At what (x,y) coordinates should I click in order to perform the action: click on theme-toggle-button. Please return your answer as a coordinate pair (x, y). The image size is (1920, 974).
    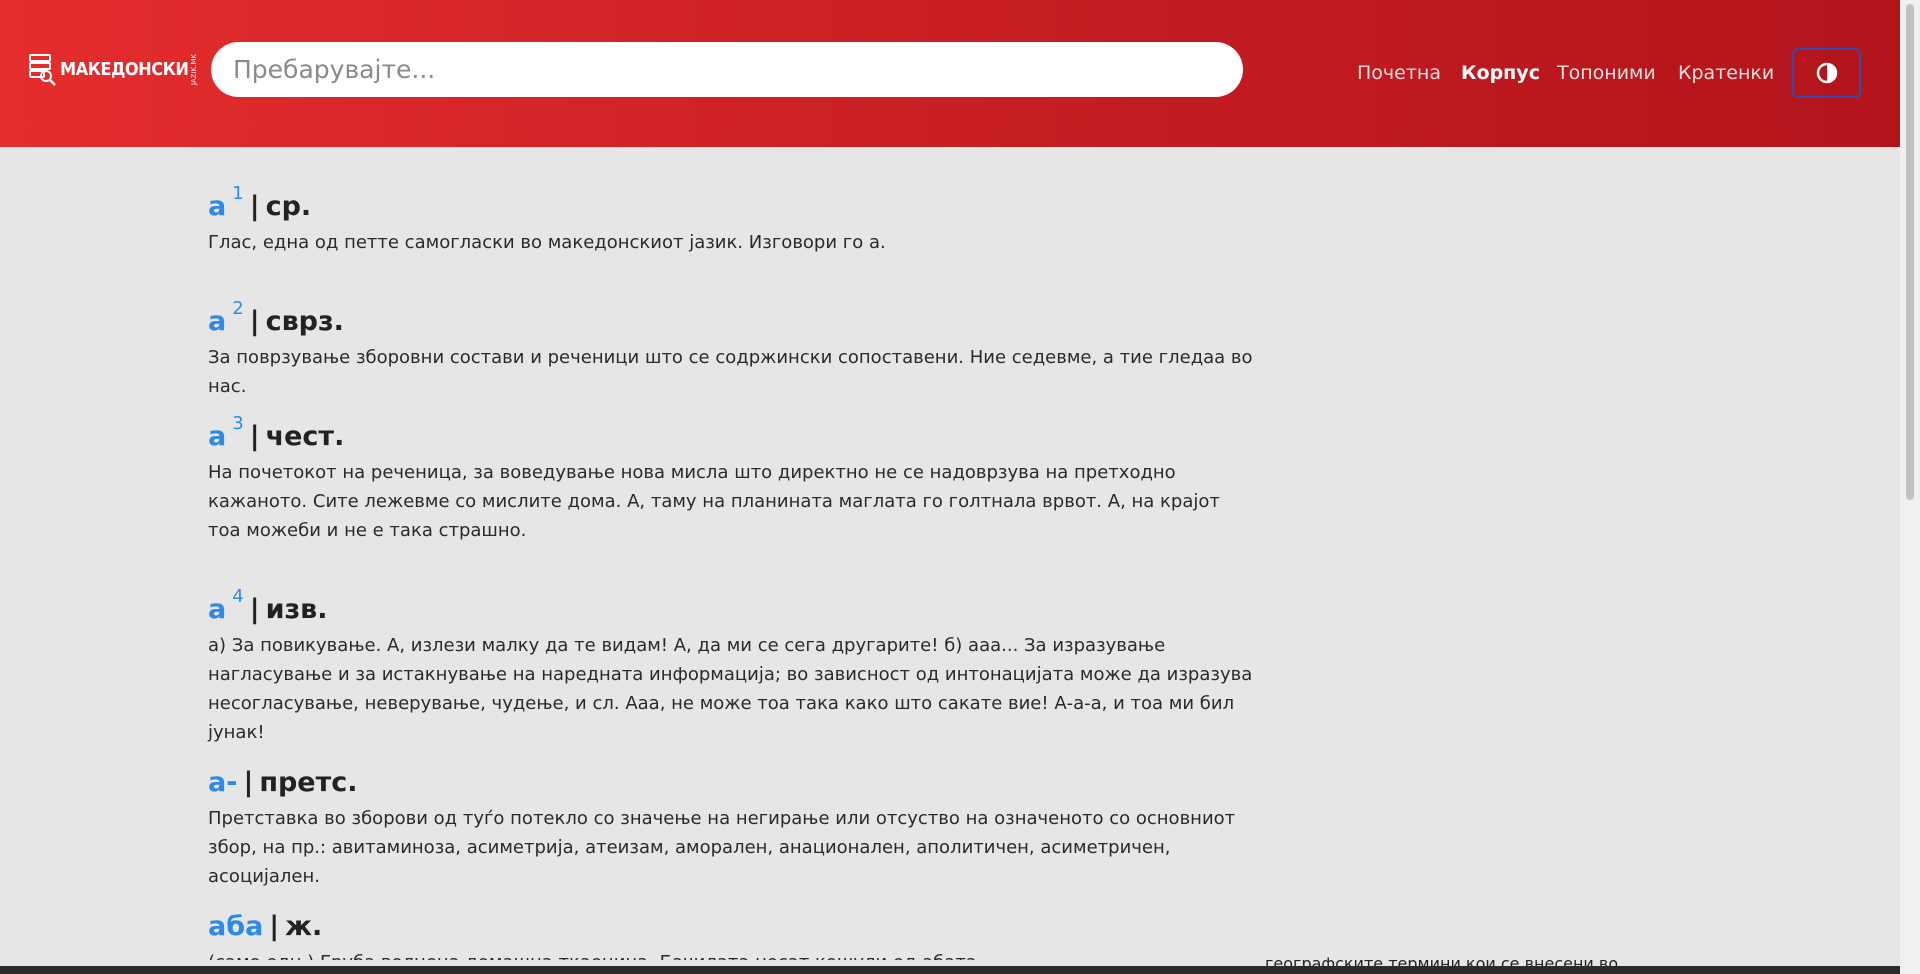
    Looking at the image, I should click on (1826, 73).